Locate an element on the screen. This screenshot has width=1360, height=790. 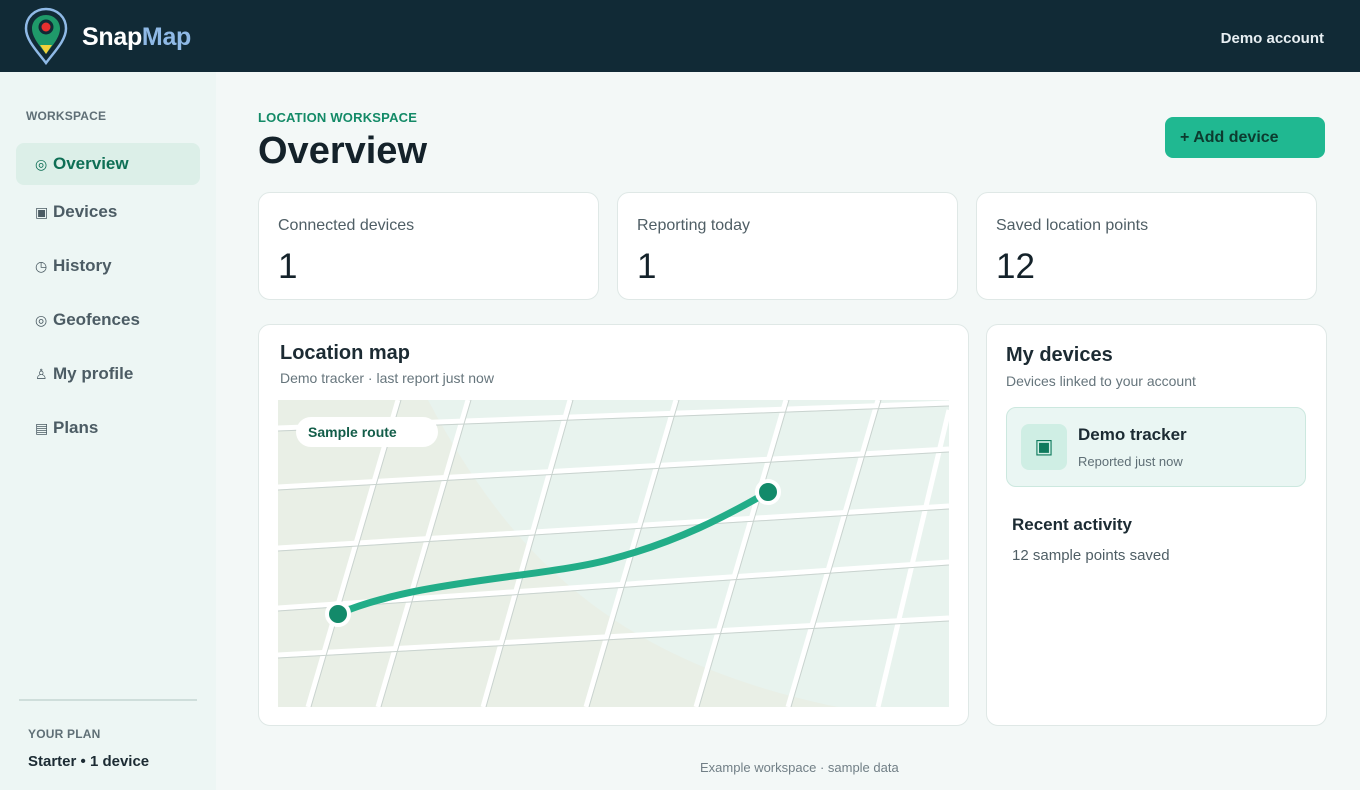
sidebar-item-label: My profile is located at coordinates (93, 373).